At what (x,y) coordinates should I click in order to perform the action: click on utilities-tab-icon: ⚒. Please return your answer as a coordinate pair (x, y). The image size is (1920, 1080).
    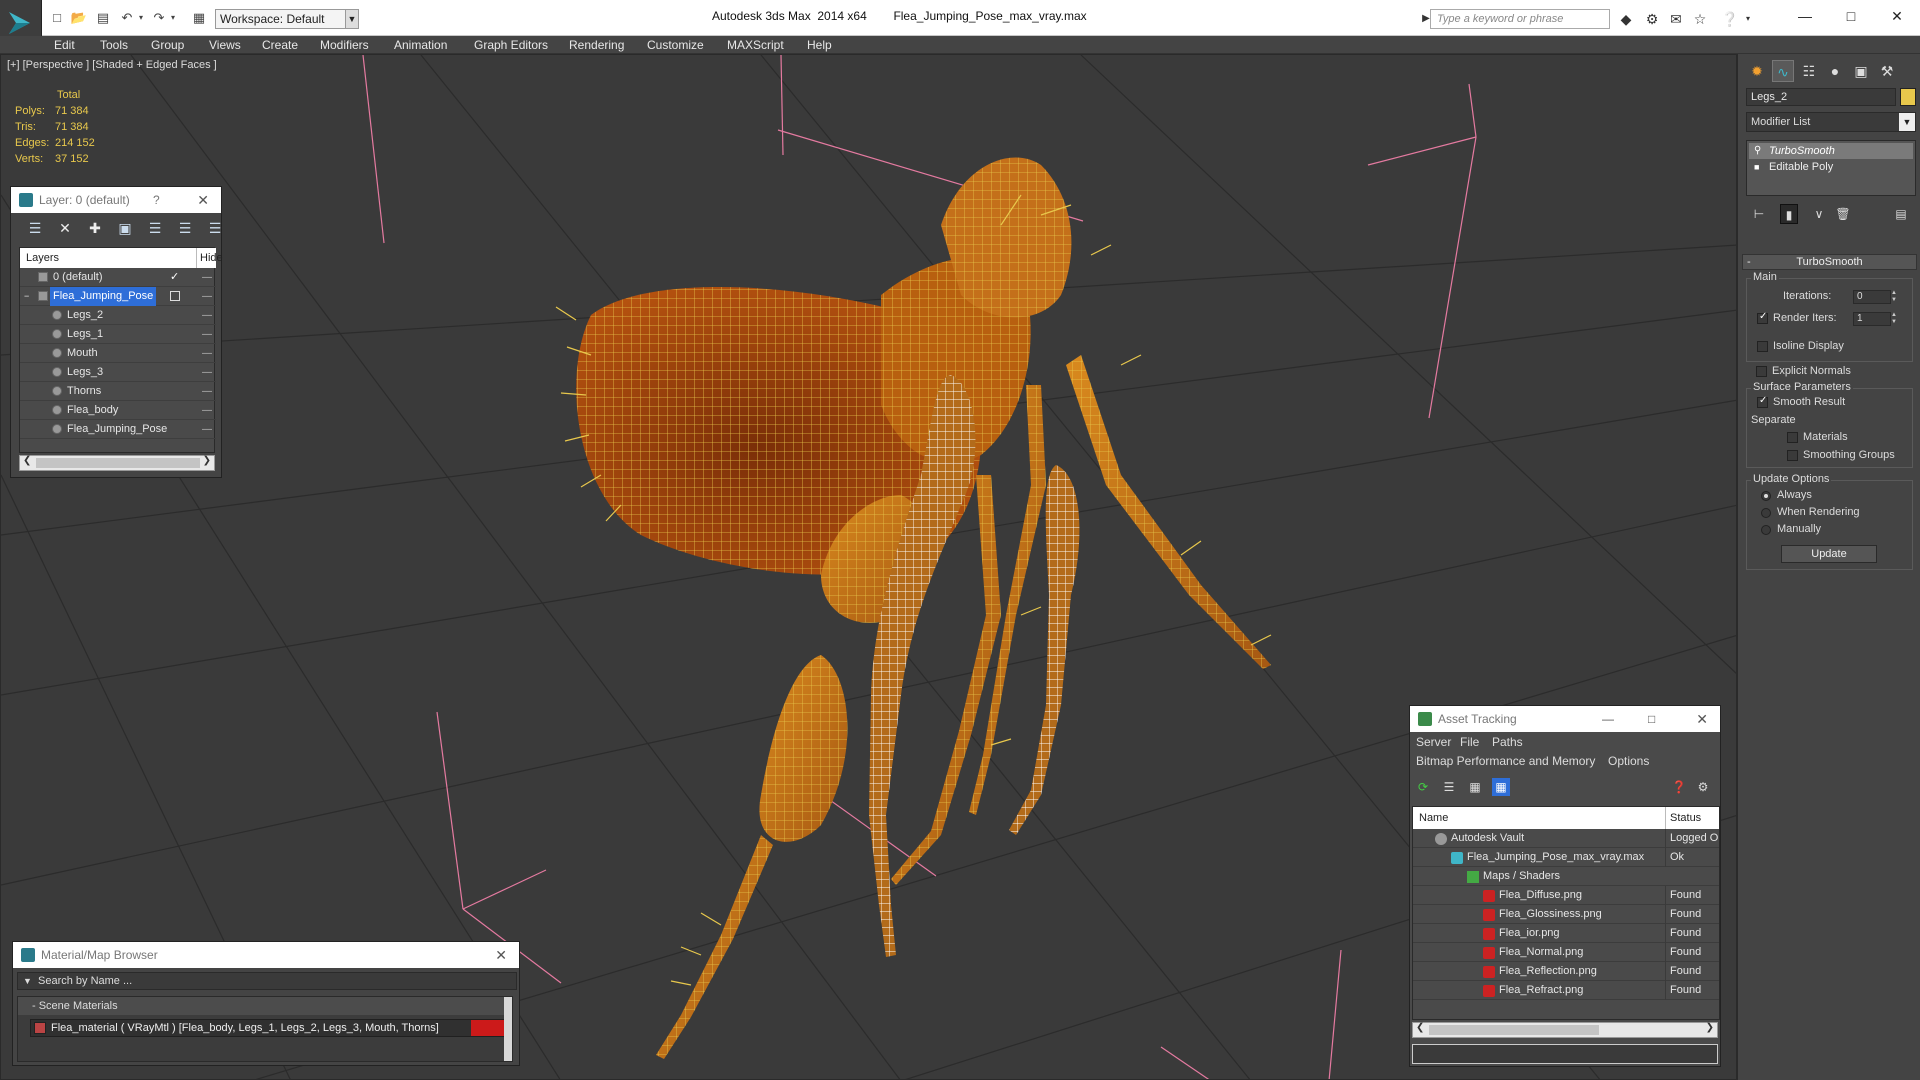
    Looking at the image, I should click on (1887, 71).